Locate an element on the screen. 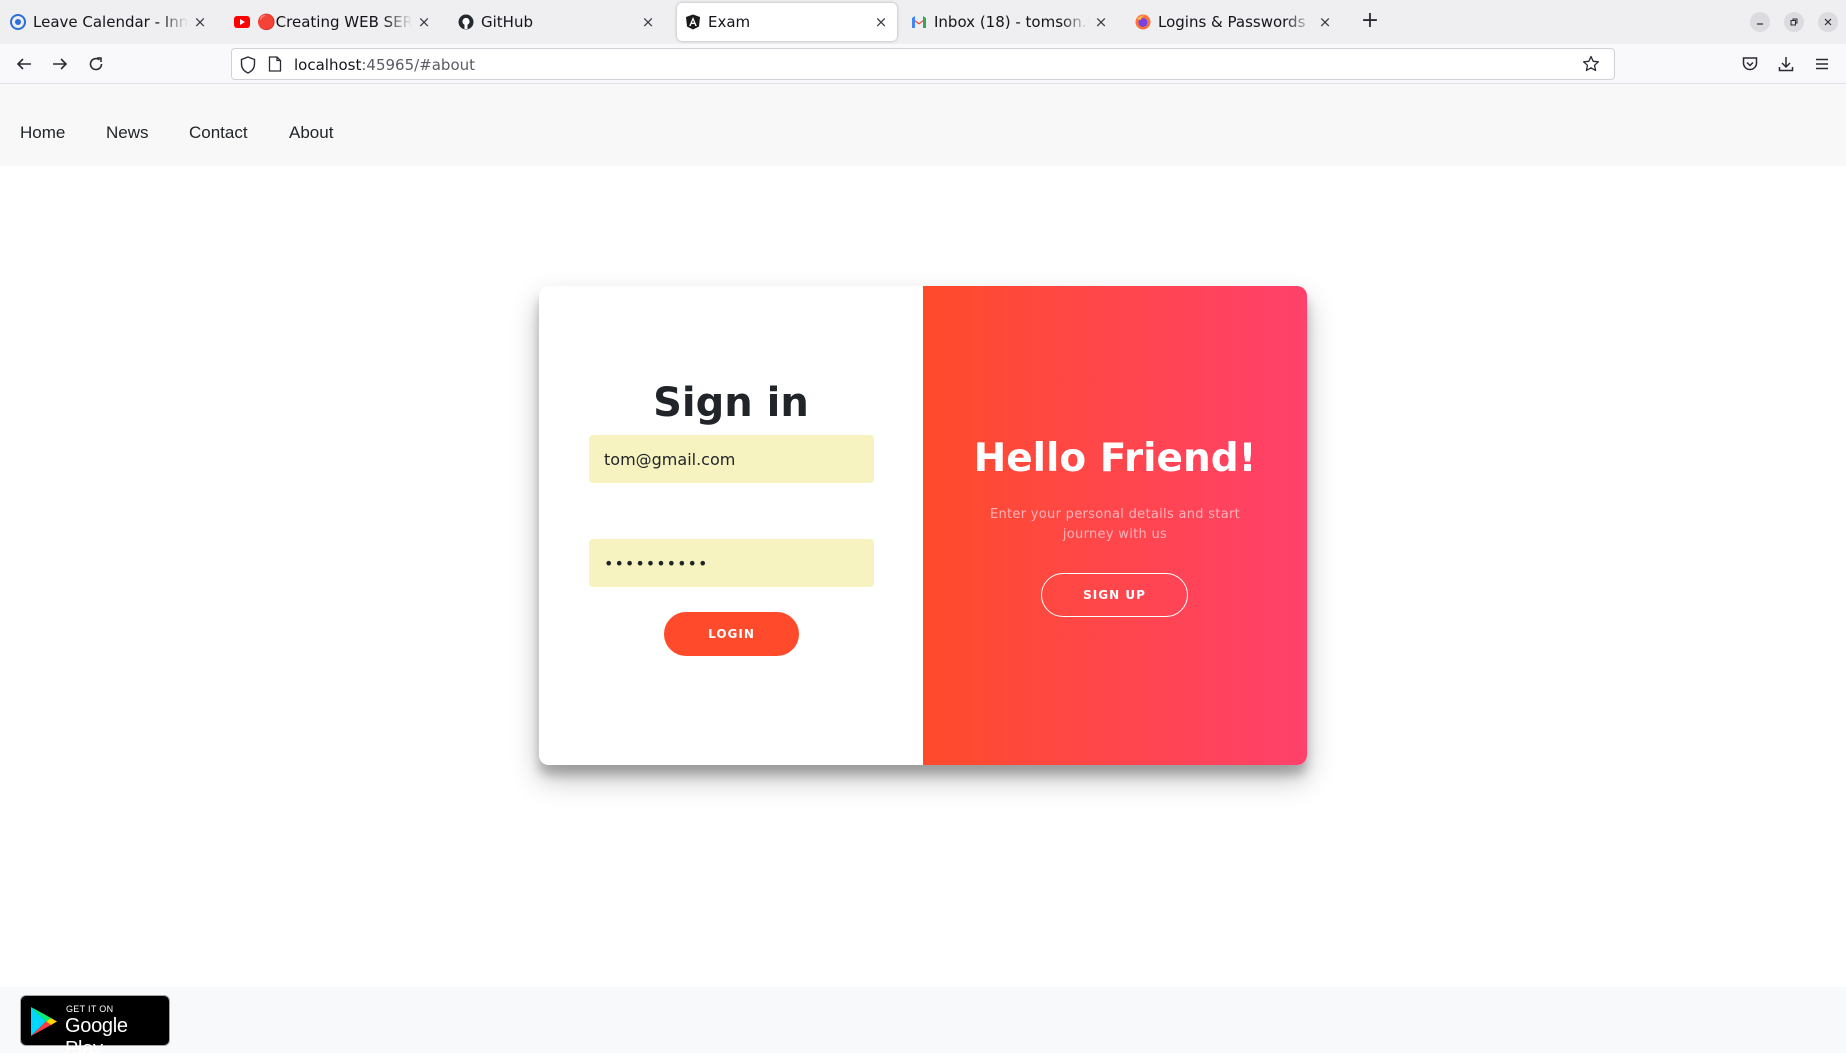 The image size is (1846, 1061). url-path: :45965/#about is located at coordinates (418, 65).